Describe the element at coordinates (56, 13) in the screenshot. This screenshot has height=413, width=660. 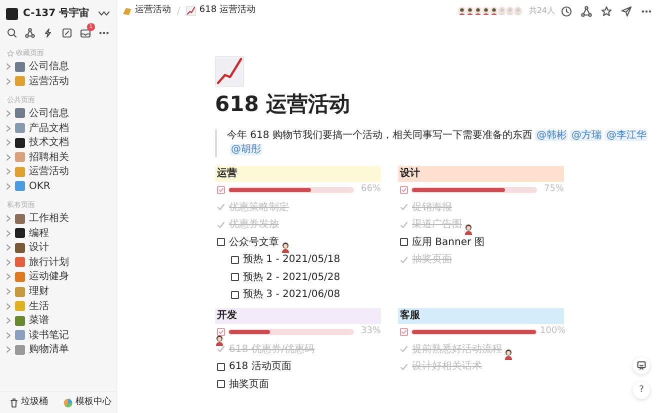
I see `workspace-name: C-137 号宇宙` at that location.